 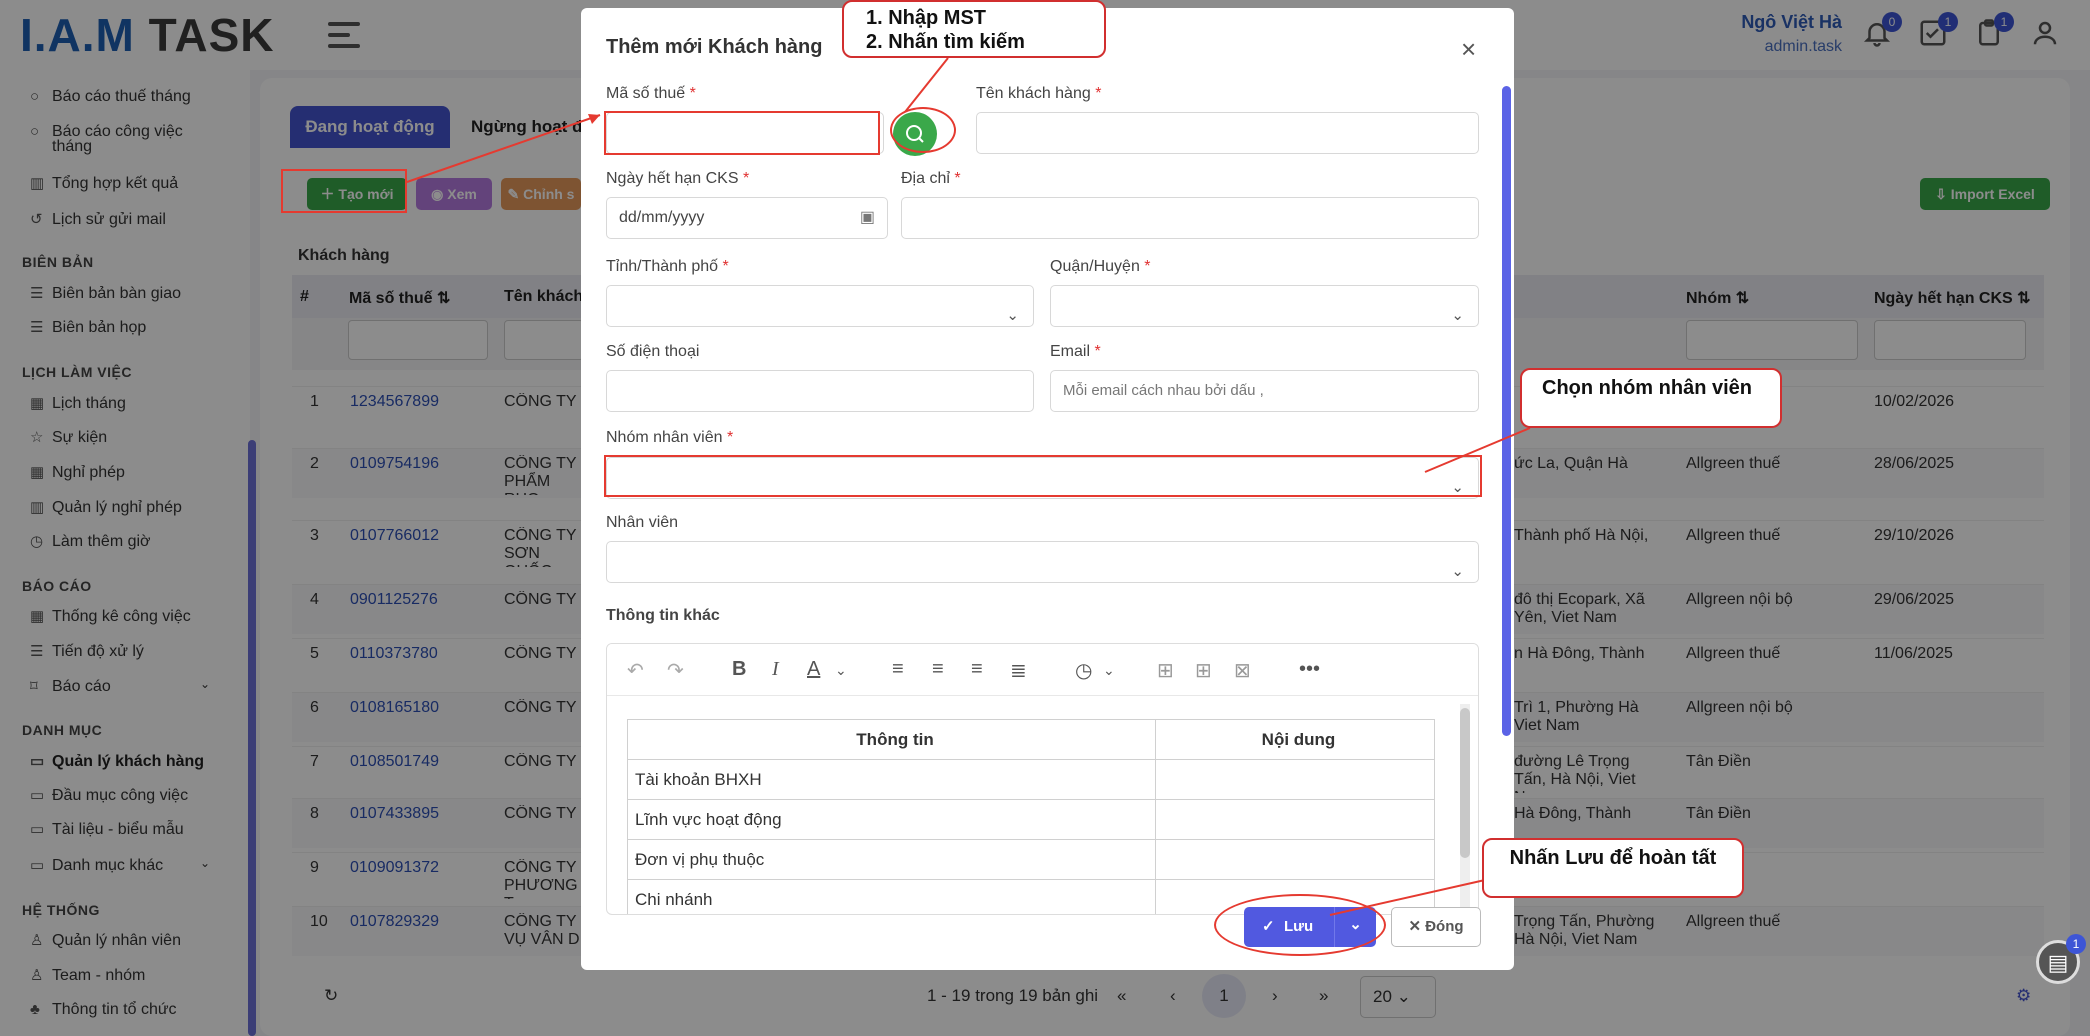 What do you see at coordinates (503, 148) in the screenshot?
I see `arrow-create-to-mst` at bounding box center [503, 148].